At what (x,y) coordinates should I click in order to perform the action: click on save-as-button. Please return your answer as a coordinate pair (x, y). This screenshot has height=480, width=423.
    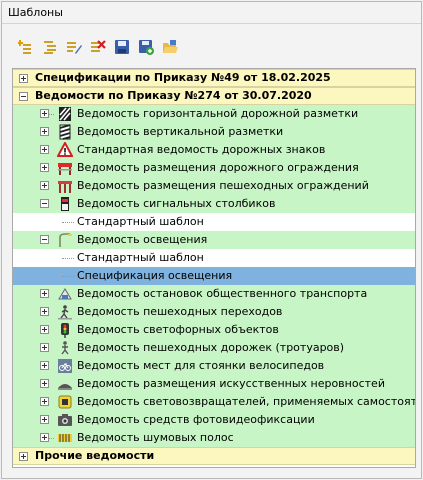
    Looking at the image, I should click on (146, 47).